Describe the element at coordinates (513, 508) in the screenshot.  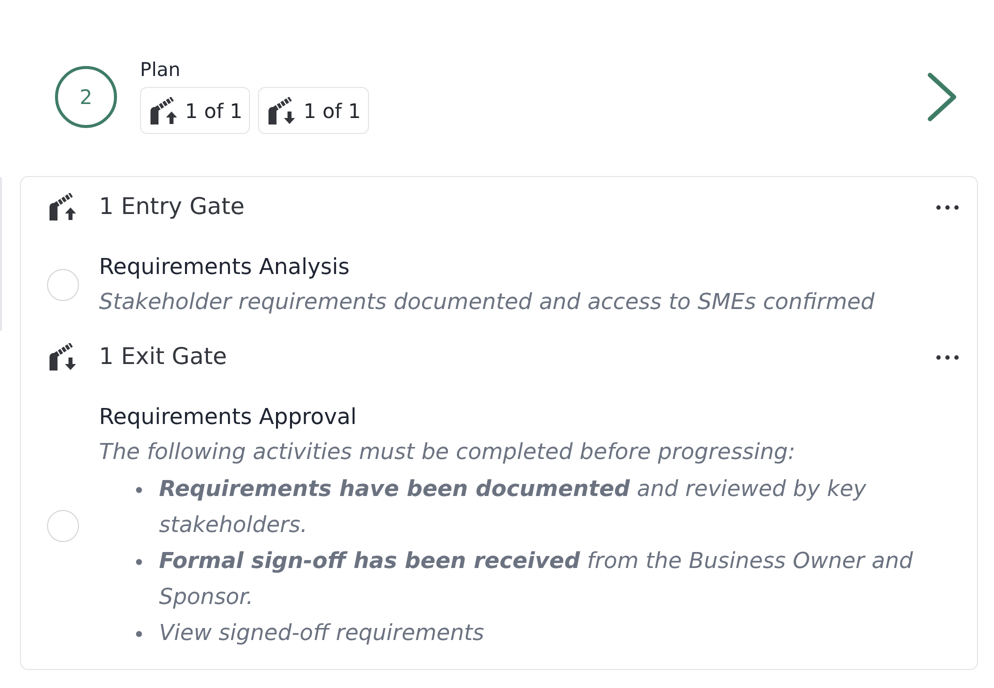
I see `checklist-text: Requirements have been documented and reviewed by key stakeholders.` at that location.